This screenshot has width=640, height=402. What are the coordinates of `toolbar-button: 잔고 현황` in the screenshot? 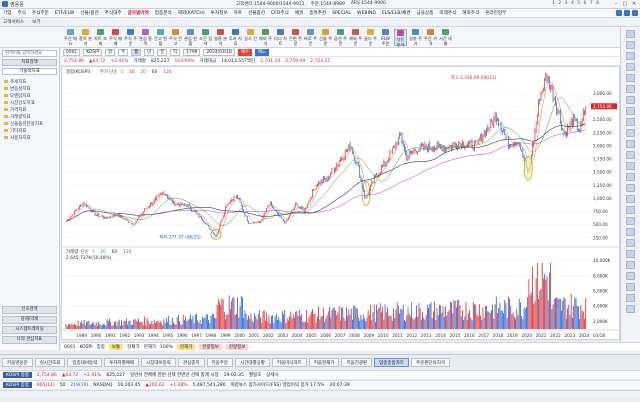 It's located at (160, 37).